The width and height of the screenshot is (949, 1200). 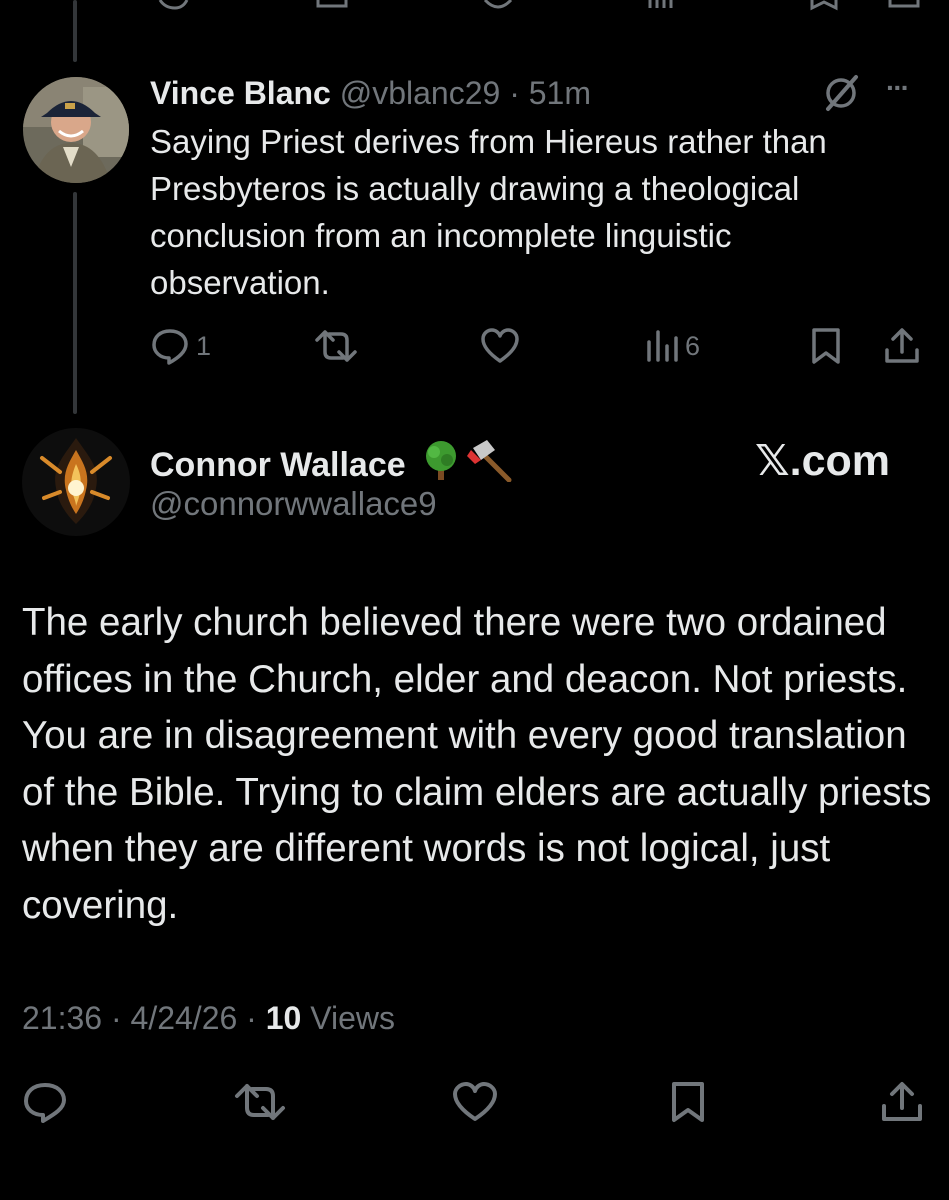 I want to click on reply-views-button: 6, so click(x=672, y=346).